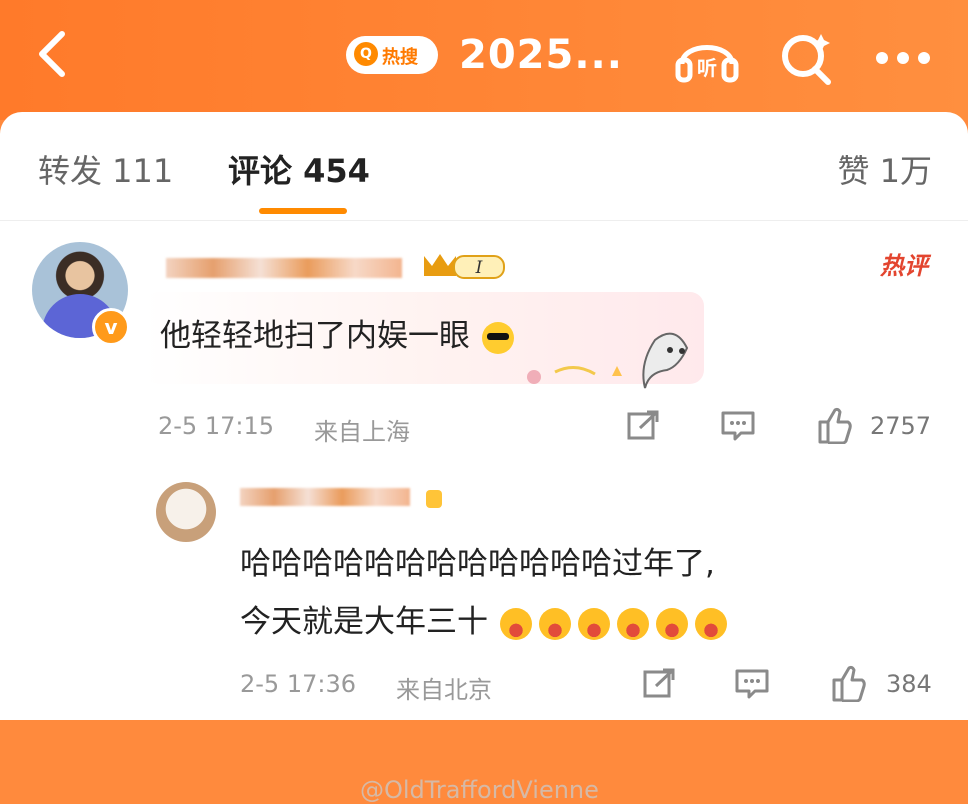 The width and height of the screenshot is (968, 804). Describe the element at coordinates (434, 499) in the screenshot. I see `badge-icon` at that location.